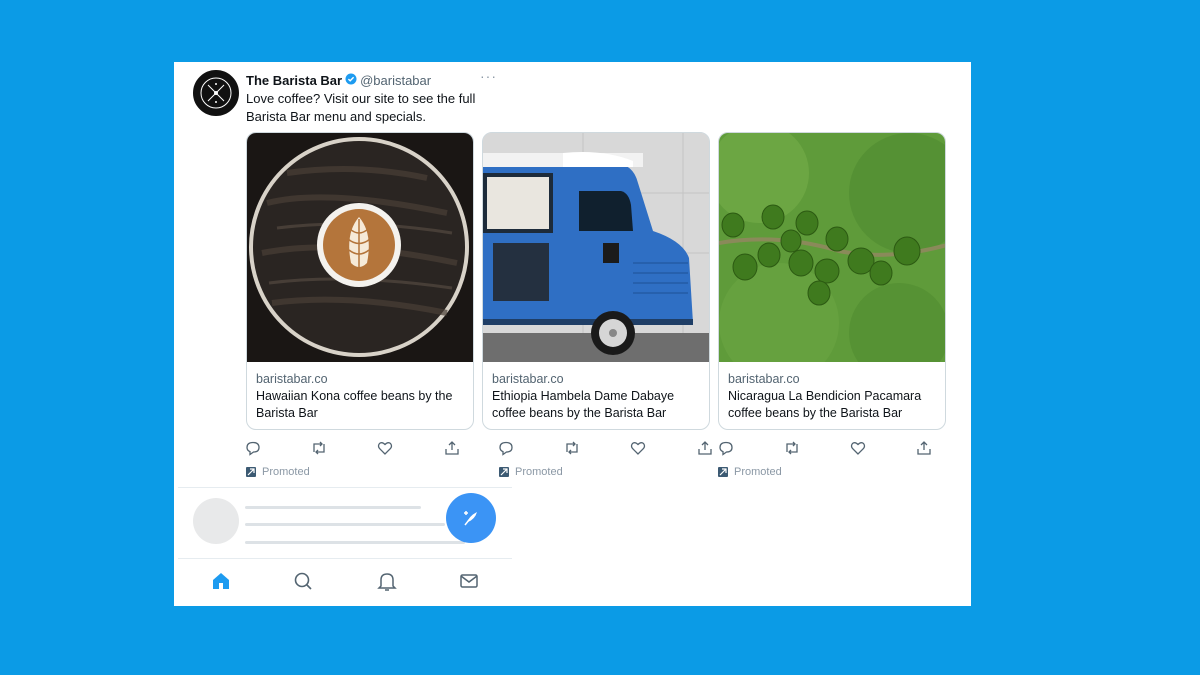  What do you see at coordinates (351, 80) in the screenshot?
I see `verified-badge-icon` at bounding box center [351, 80].